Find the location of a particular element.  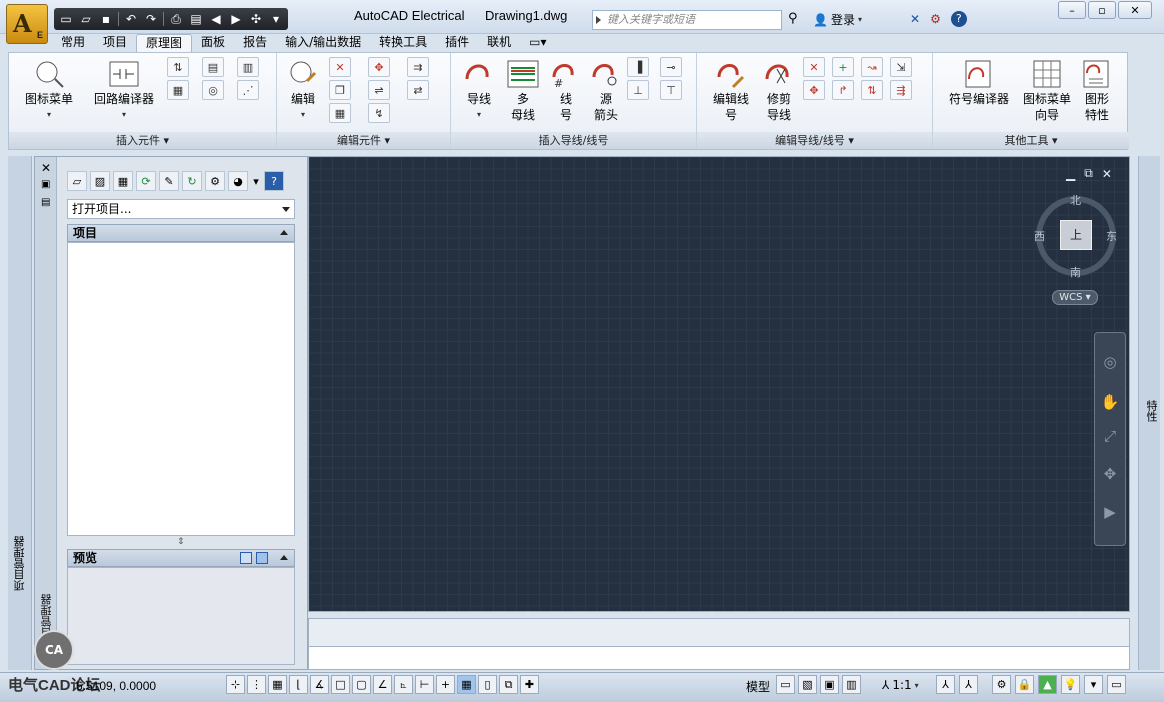

project-task-icon: ✎ is located at coordinates (169, 181).